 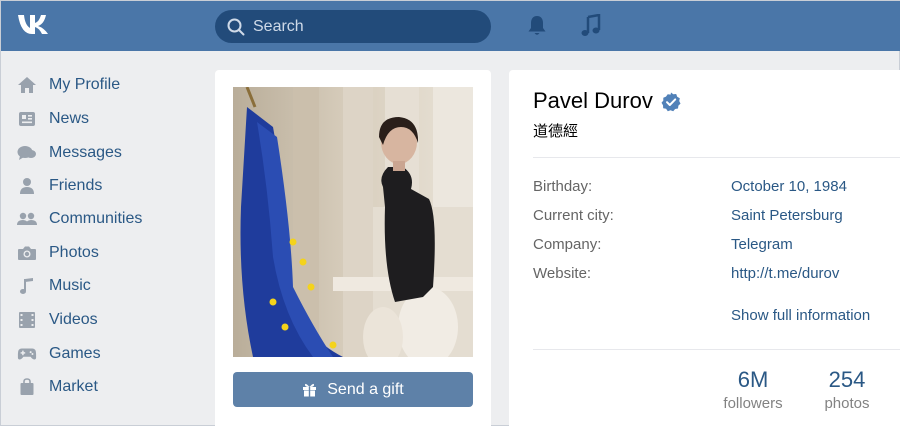 What do you see at coordinates (27, 186) in the screenshot?
I see `friends-icon` at bounding box center [27, 186].